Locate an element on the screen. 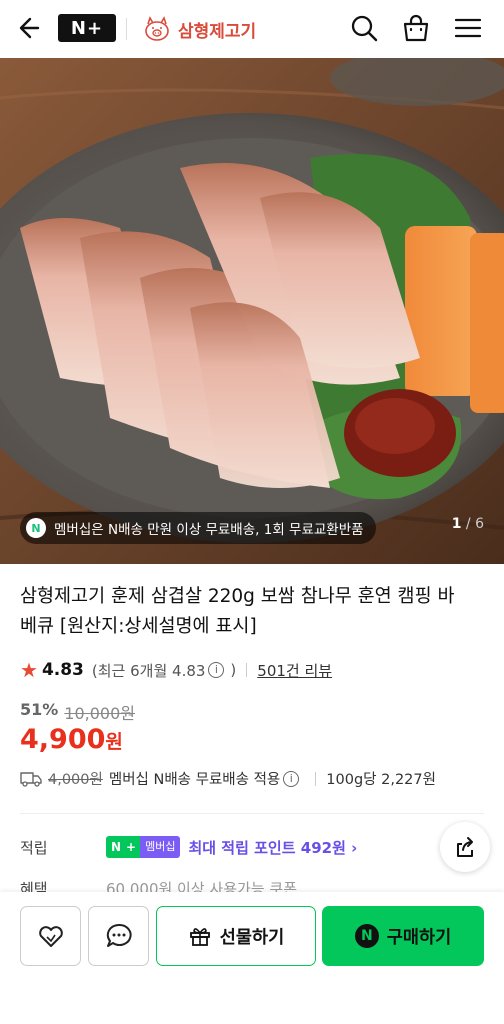 This screenshot has width=504, height=1024. header-divider is located at coordinates (126, 29).